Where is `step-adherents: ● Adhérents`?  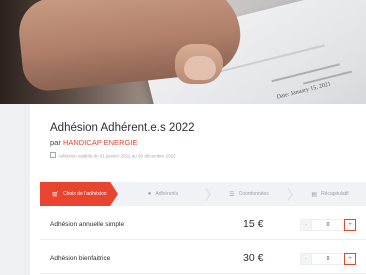
step-adherents: ● Adhérents is located at coordinates (163, 194).